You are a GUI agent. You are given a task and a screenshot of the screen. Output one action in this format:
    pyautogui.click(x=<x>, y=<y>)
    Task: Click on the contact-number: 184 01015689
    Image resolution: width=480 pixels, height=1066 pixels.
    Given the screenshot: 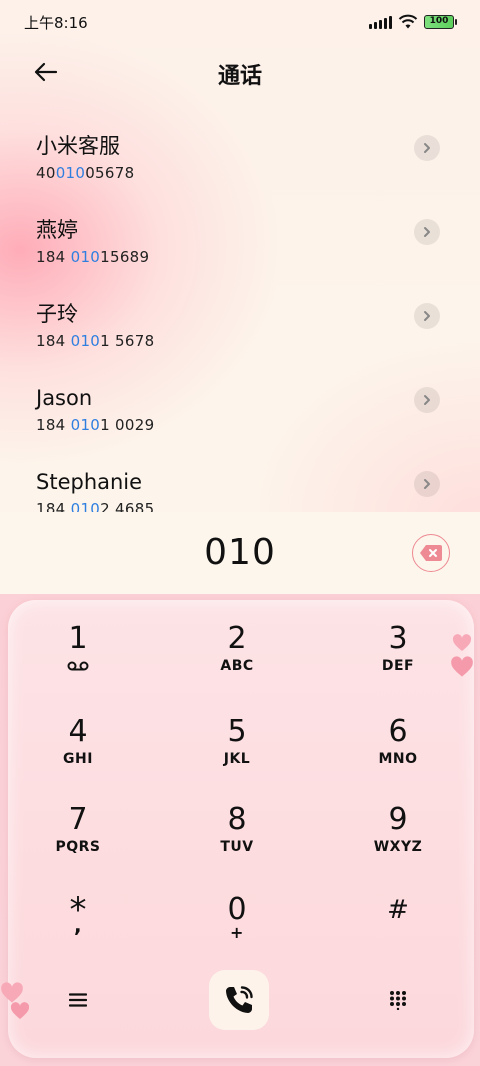 What is the action you would take?
    pyautogui.click(x=93, y=257)
    